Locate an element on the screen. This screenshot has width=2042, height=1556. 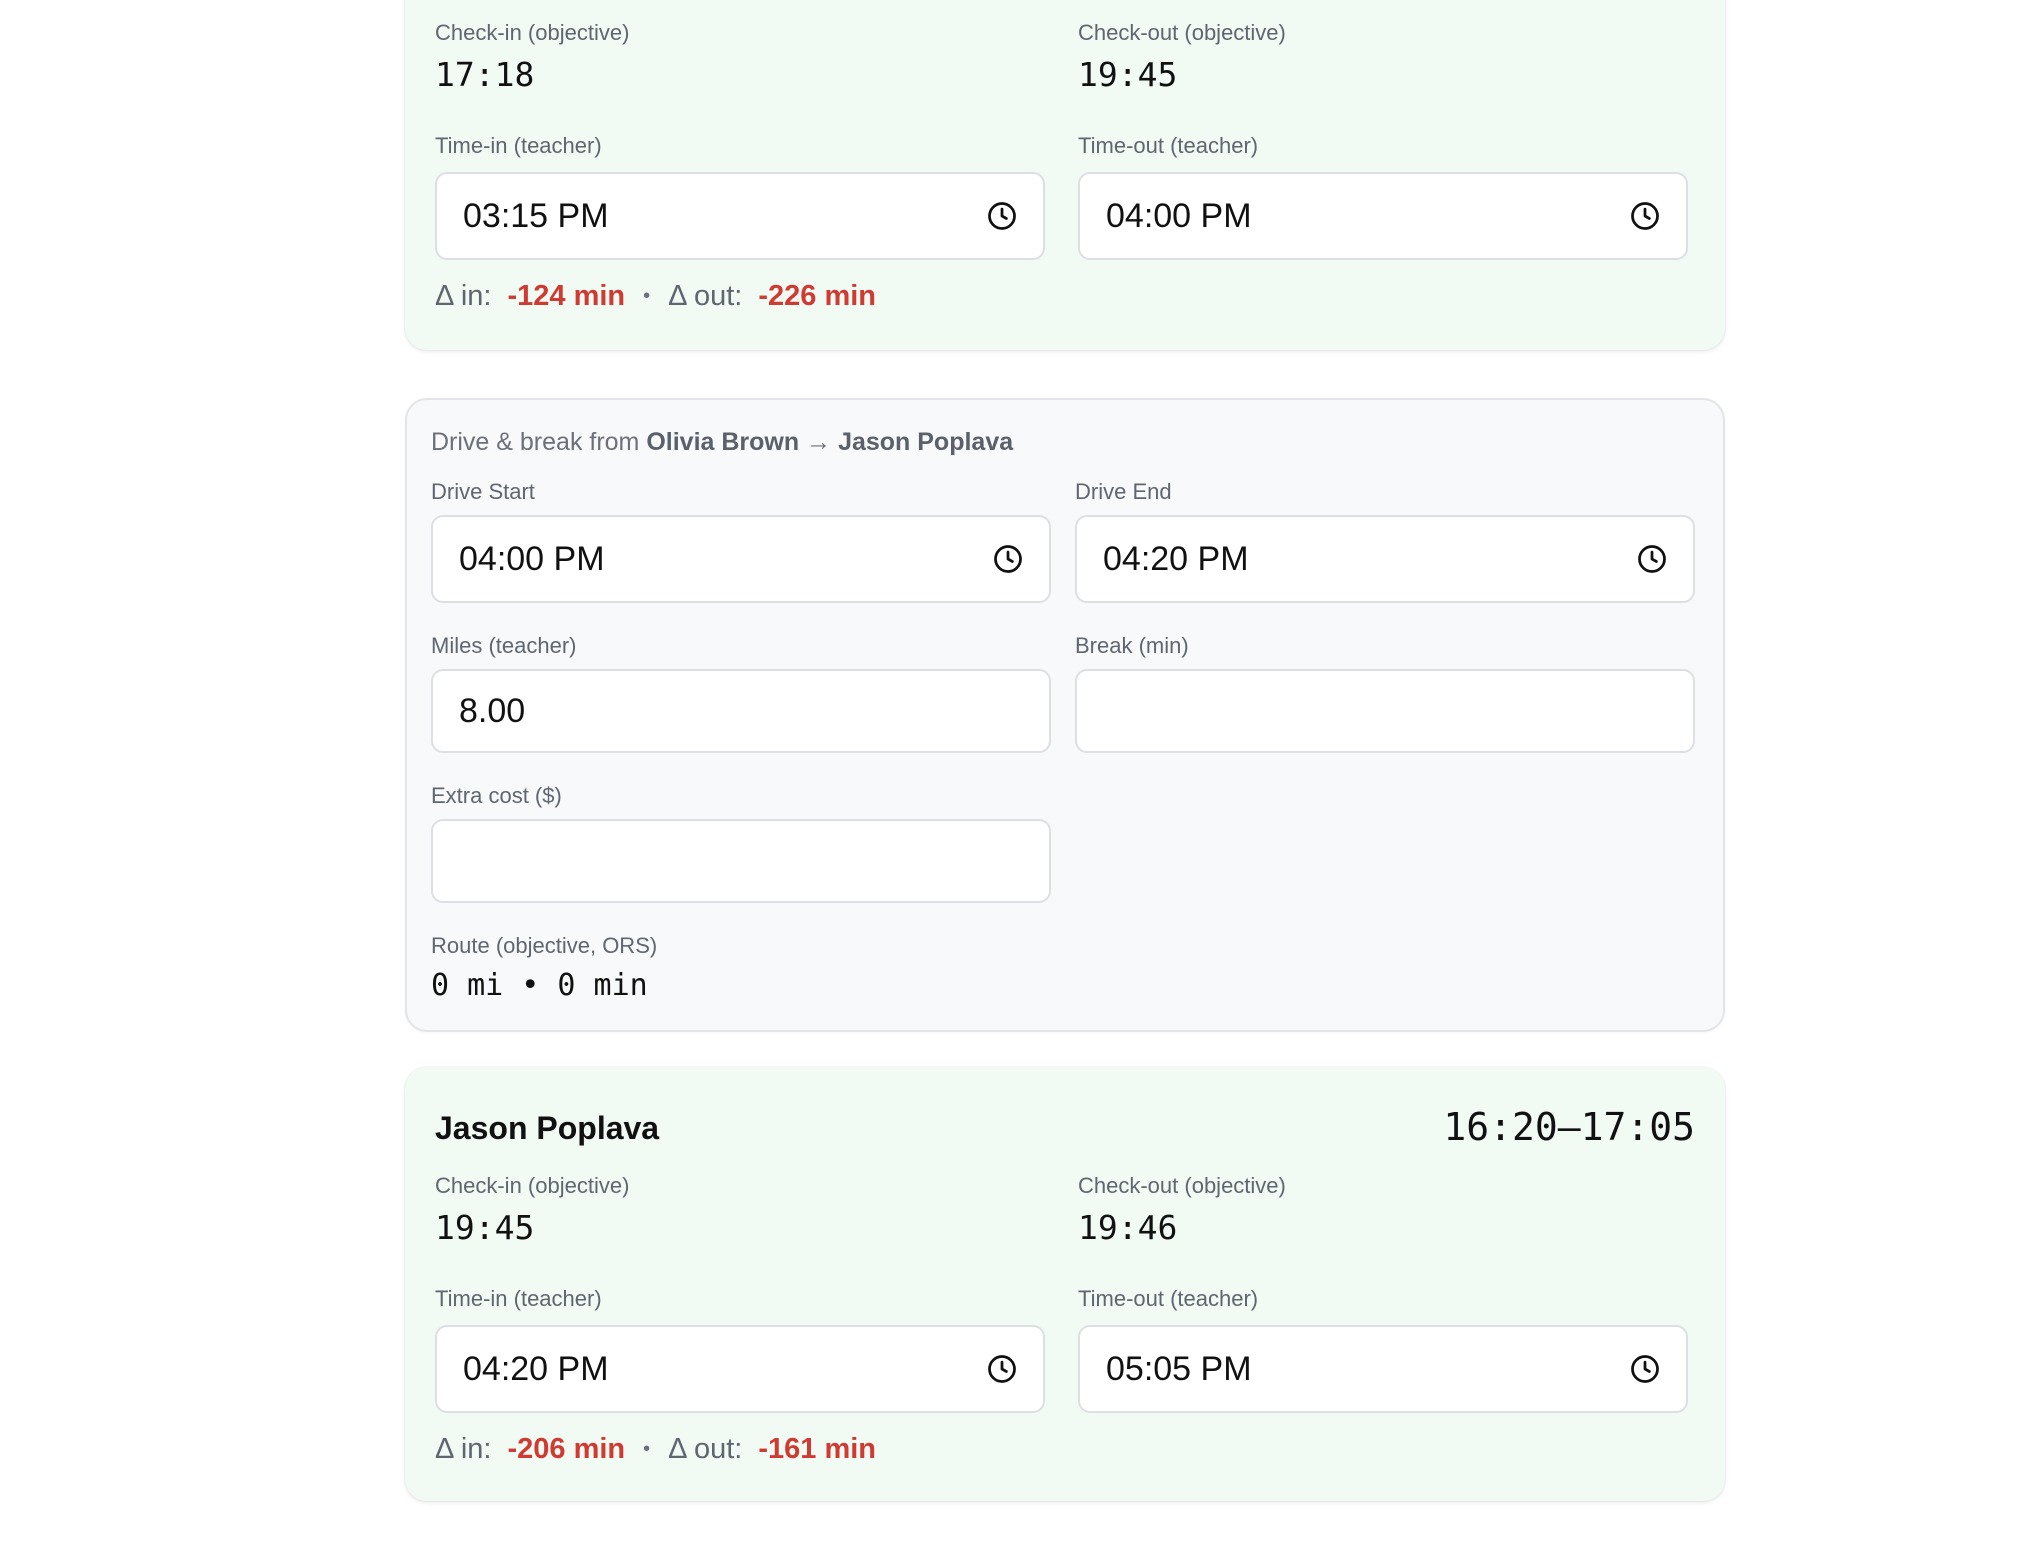
visit-client-name: Jason Poplava is located at coordinates (547, 1128).